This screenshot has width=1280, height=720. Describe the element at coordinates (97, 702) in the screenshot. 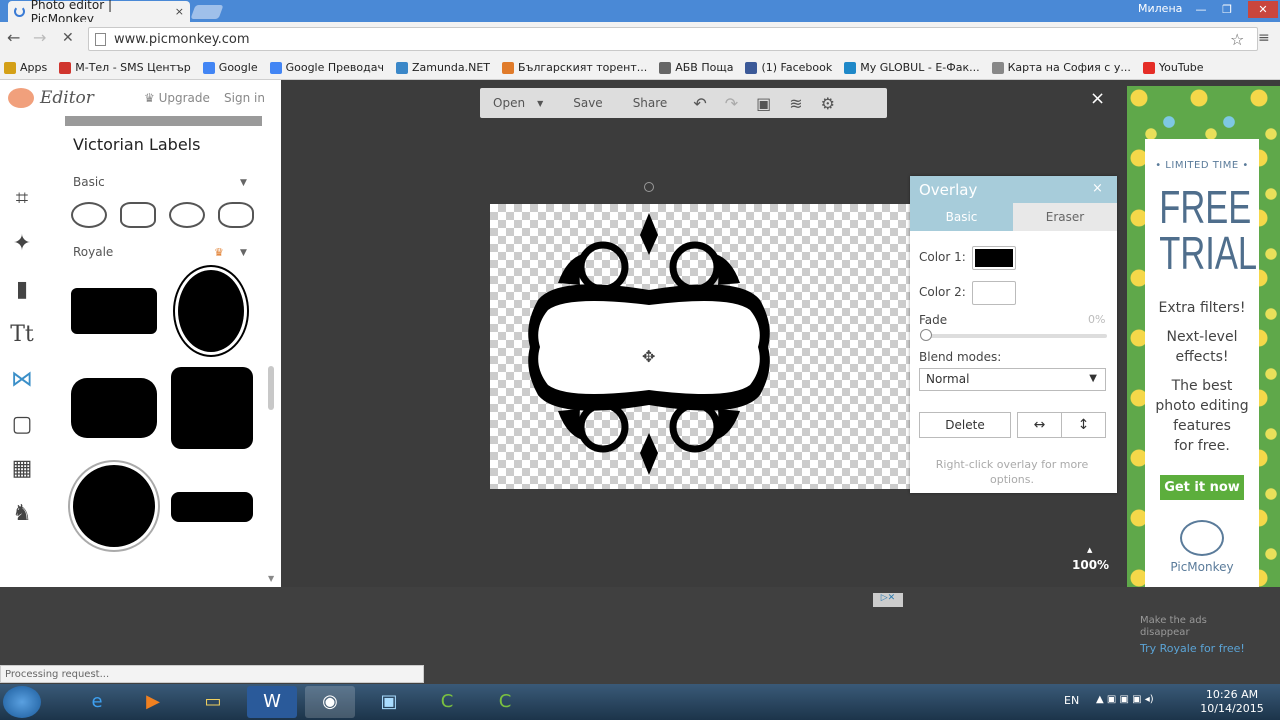

I see `ie-icon: e` at that location.